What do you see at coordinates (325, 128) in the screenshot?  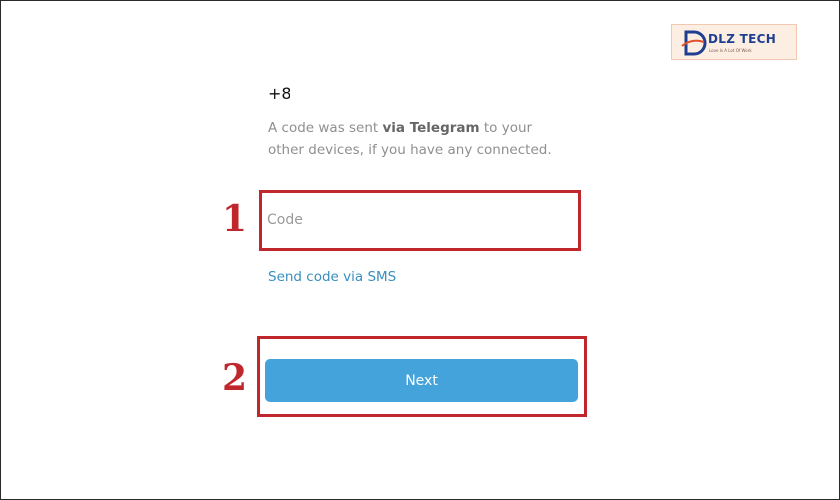 I see `description-text: A code was sent` at bounding box center [325, 128].